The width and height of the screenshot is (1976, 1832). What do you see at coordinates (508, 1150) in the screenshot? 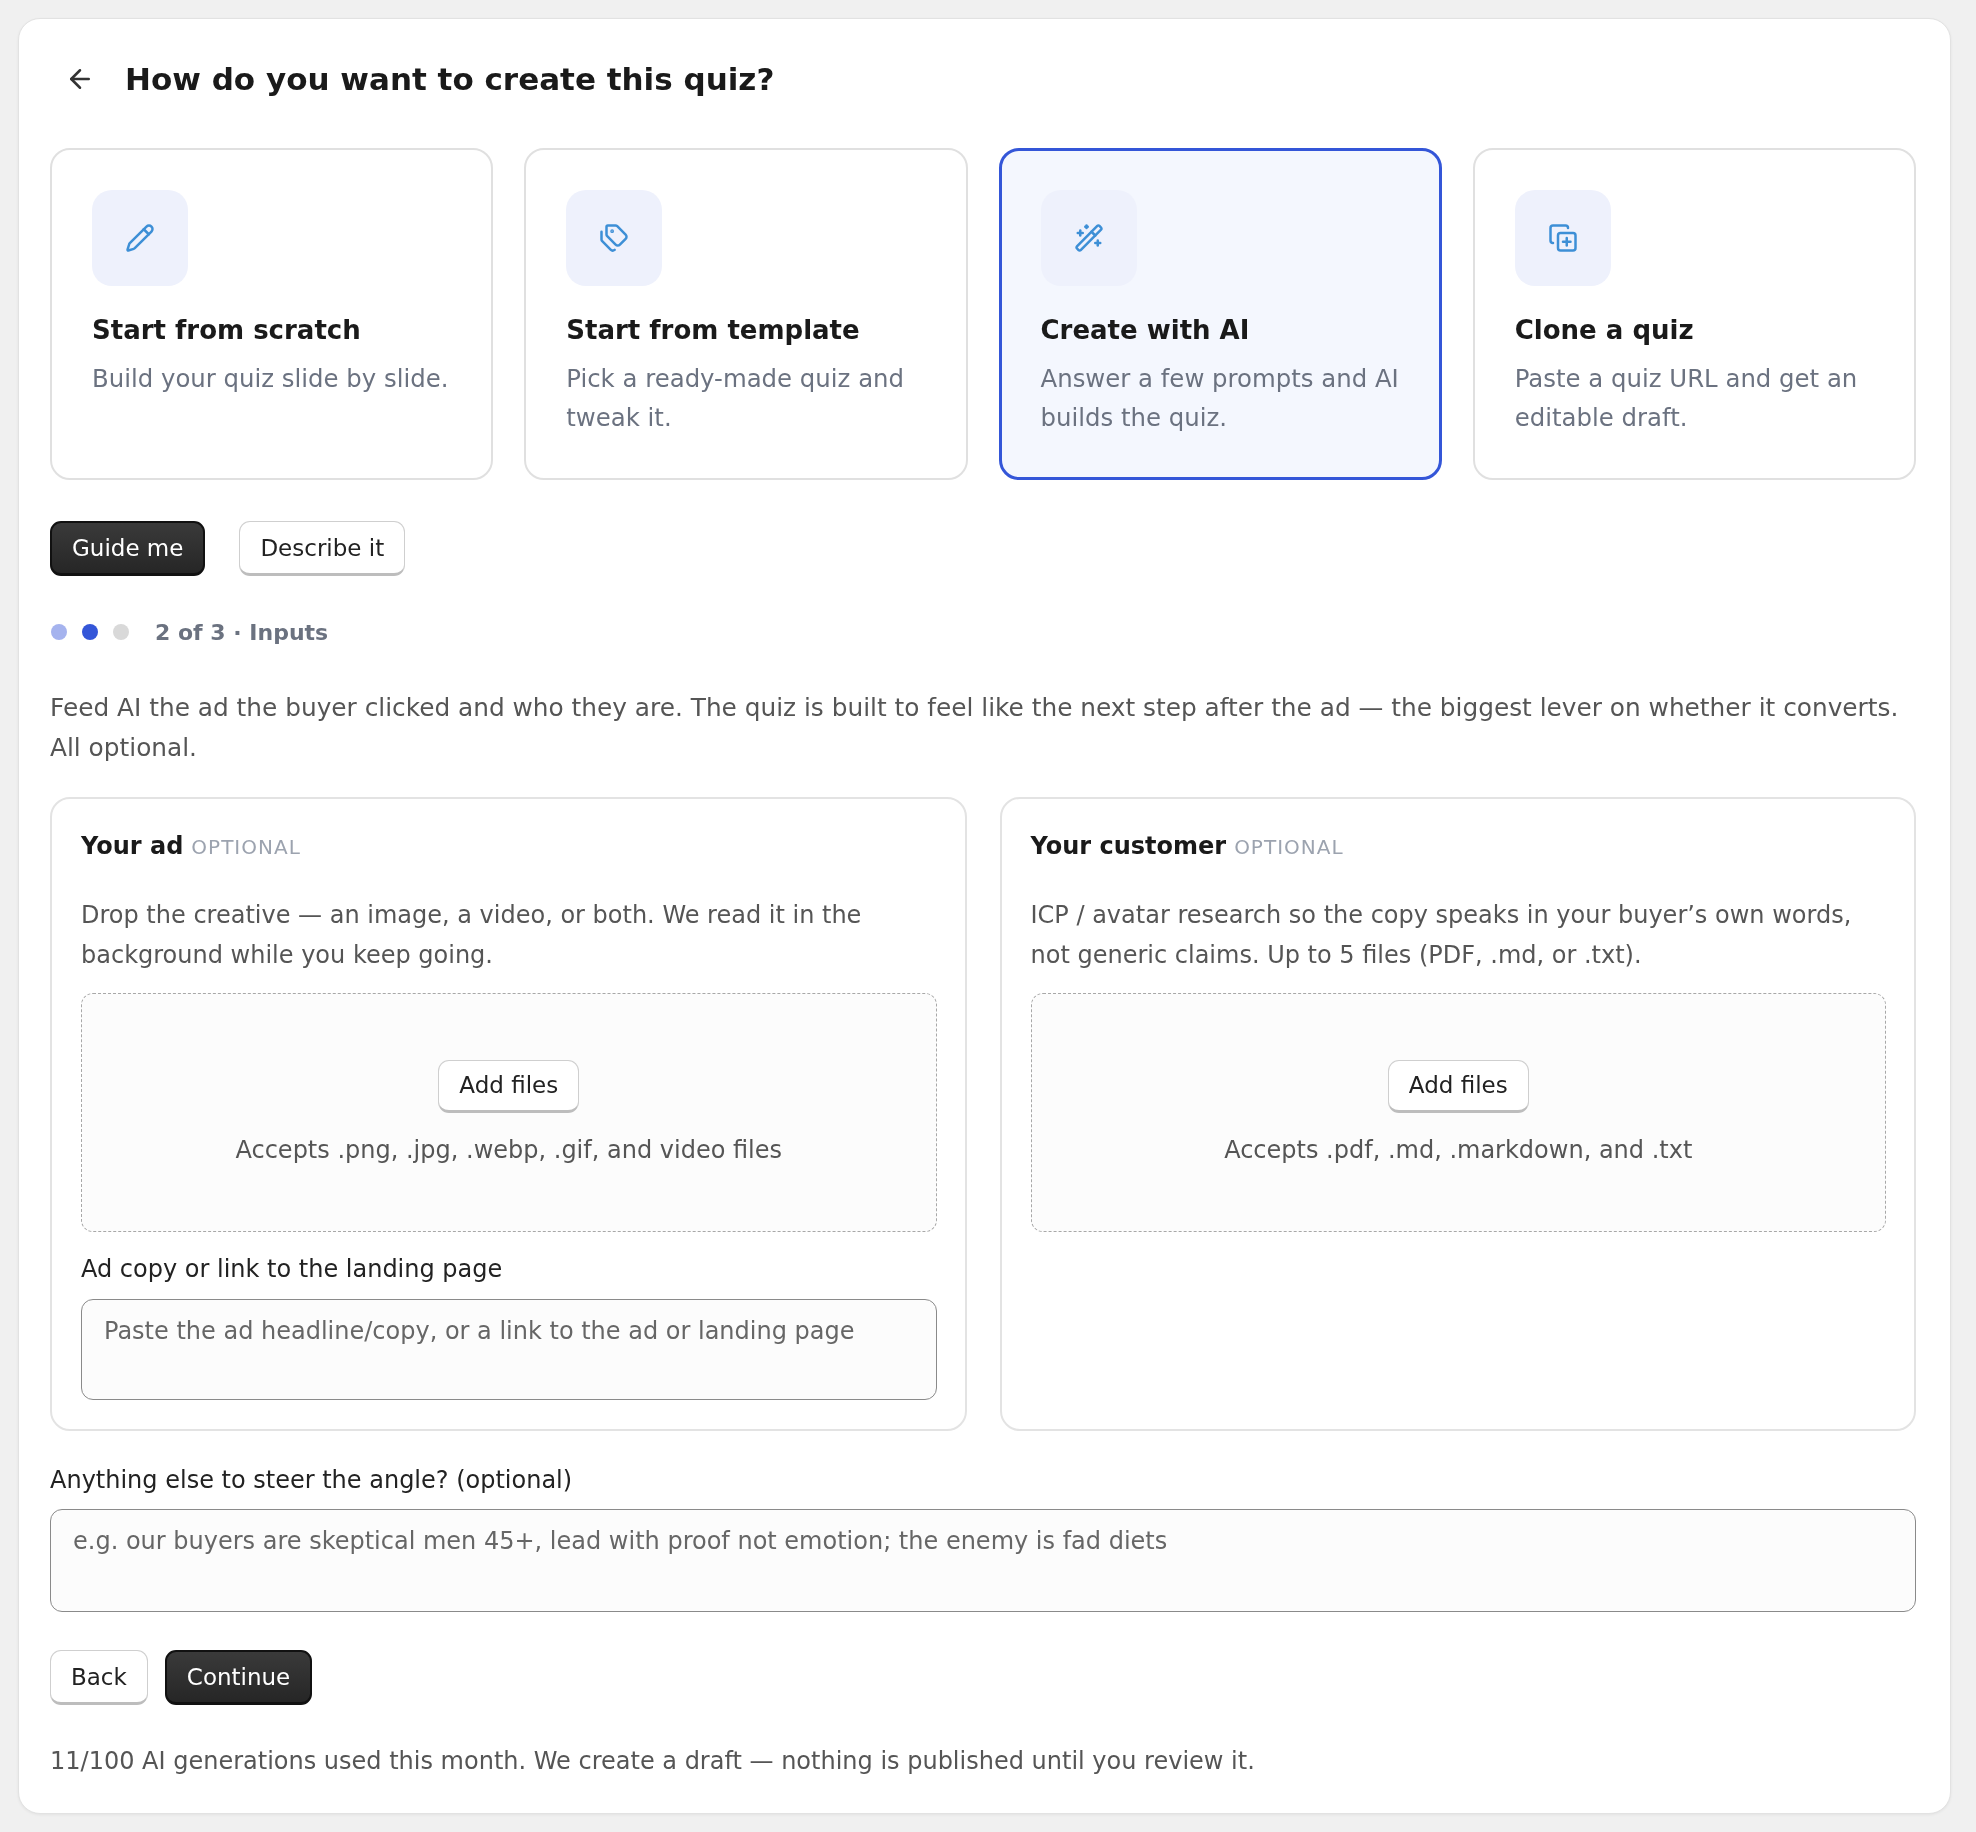
I see `accepted-files-text: Accepts .png, .jpg, .webp, .gif, and video files` at bounding box center [508, 1150].